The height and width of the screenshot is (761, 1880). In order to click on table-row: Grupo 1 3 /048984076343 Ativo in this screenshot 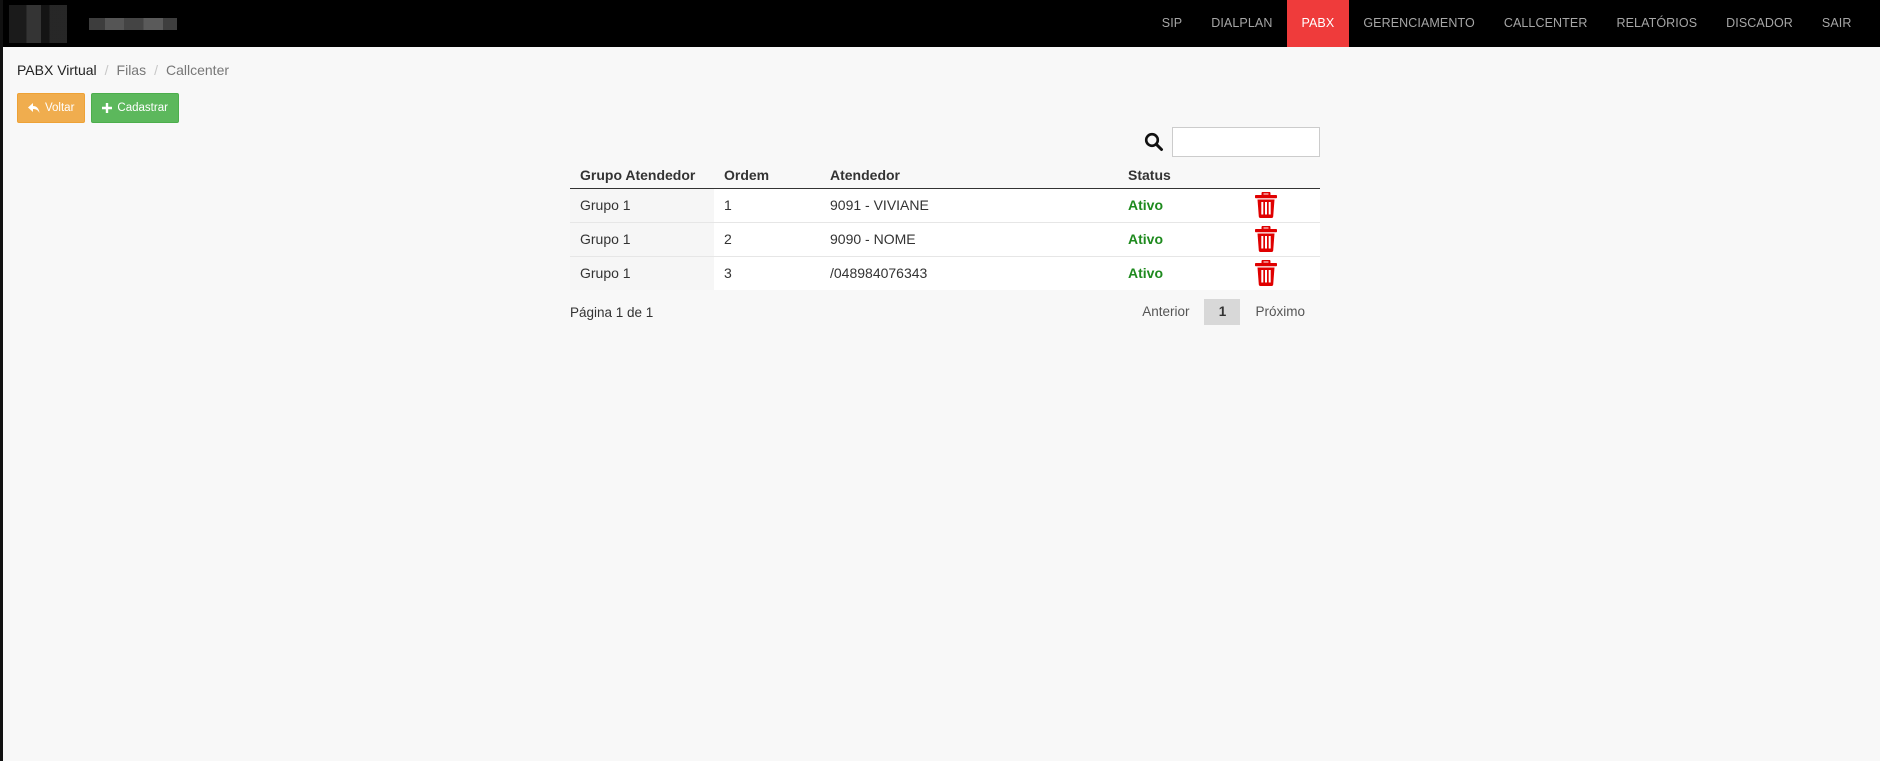, I will do `click(945, 272)`.